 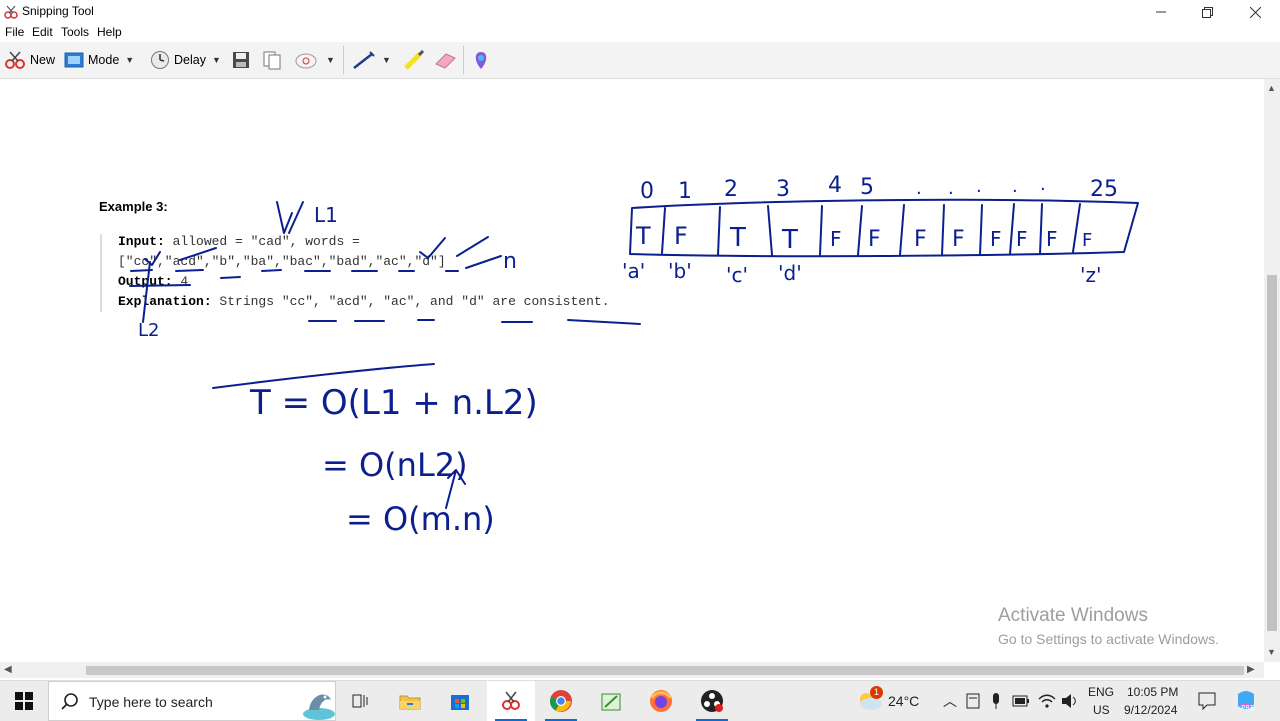 I want to click on device-icon, so click(x=973, y=701).